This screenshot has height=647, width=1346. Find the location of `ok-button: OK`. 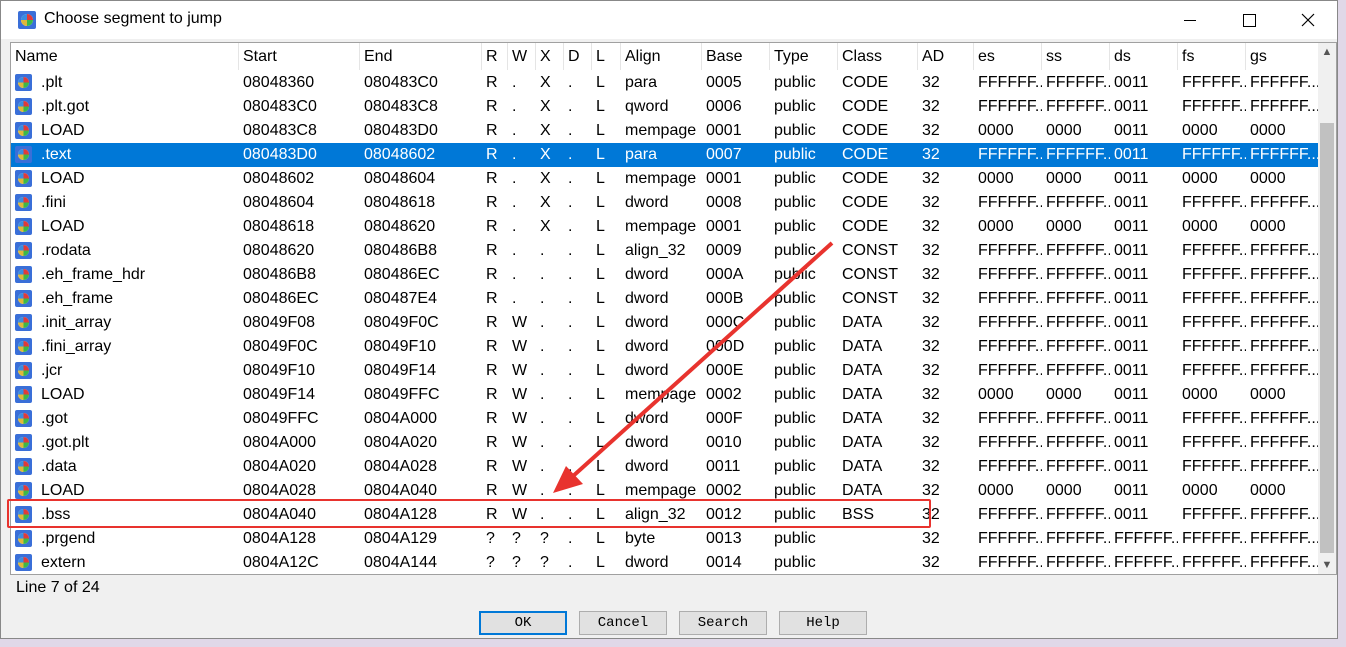

ok-button: OK is located at coordinates (523, 623).